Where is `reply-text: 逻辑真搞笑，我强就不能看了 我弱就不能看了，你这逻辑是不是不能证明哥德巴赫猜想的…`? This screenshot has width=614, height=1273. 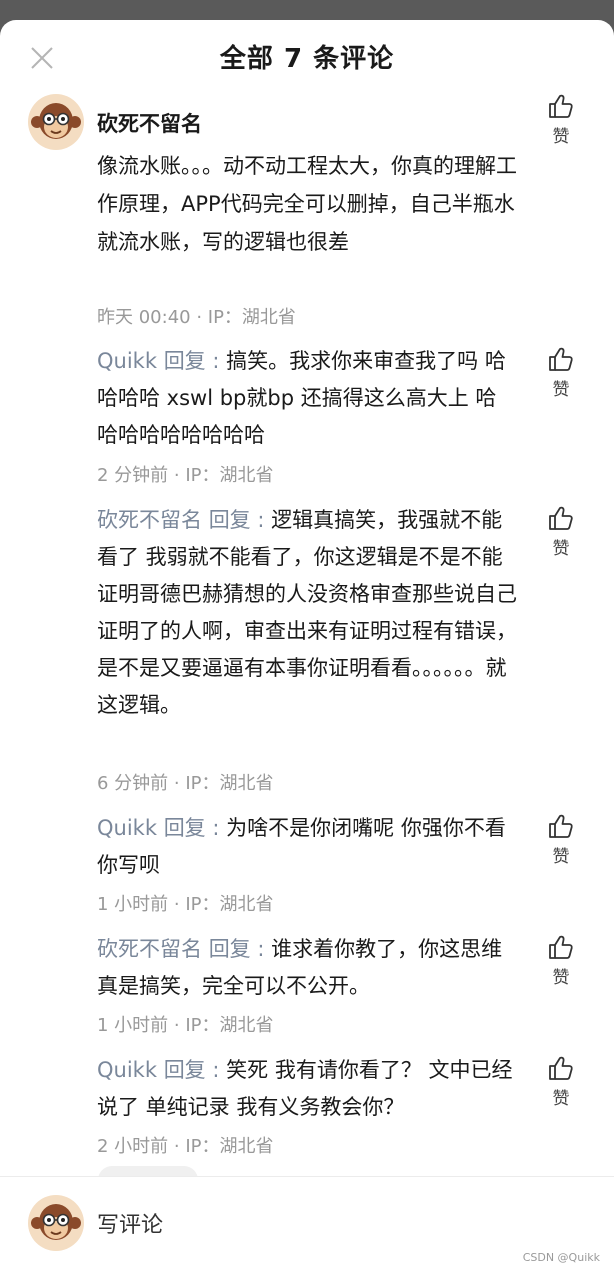 reply-text: 逻辑真搞笑，我强就不能看了 我弱就不能看了，你这逻辑是不是不能证明哥德巴赫猜想的… is located at coordinates (307, 612).